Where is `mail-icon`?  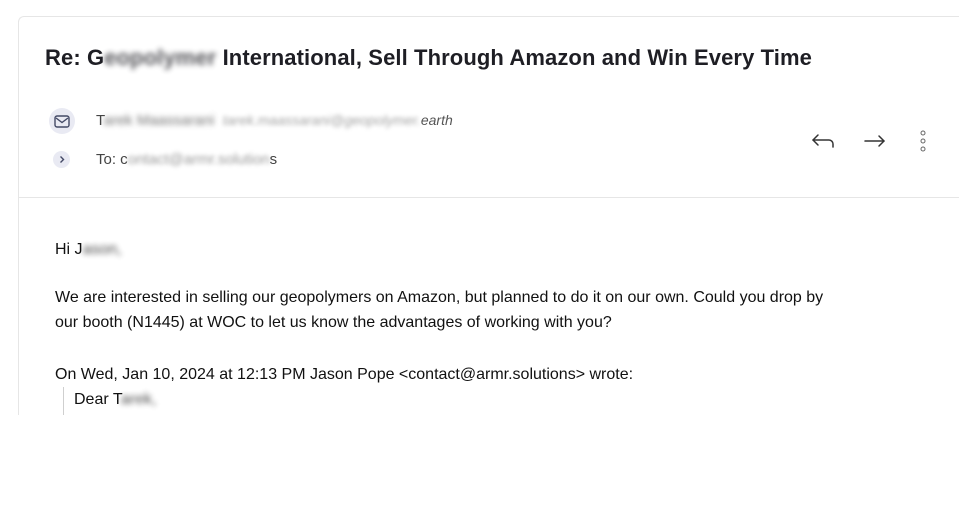 mail-icon is located at coordinates (62, 121).